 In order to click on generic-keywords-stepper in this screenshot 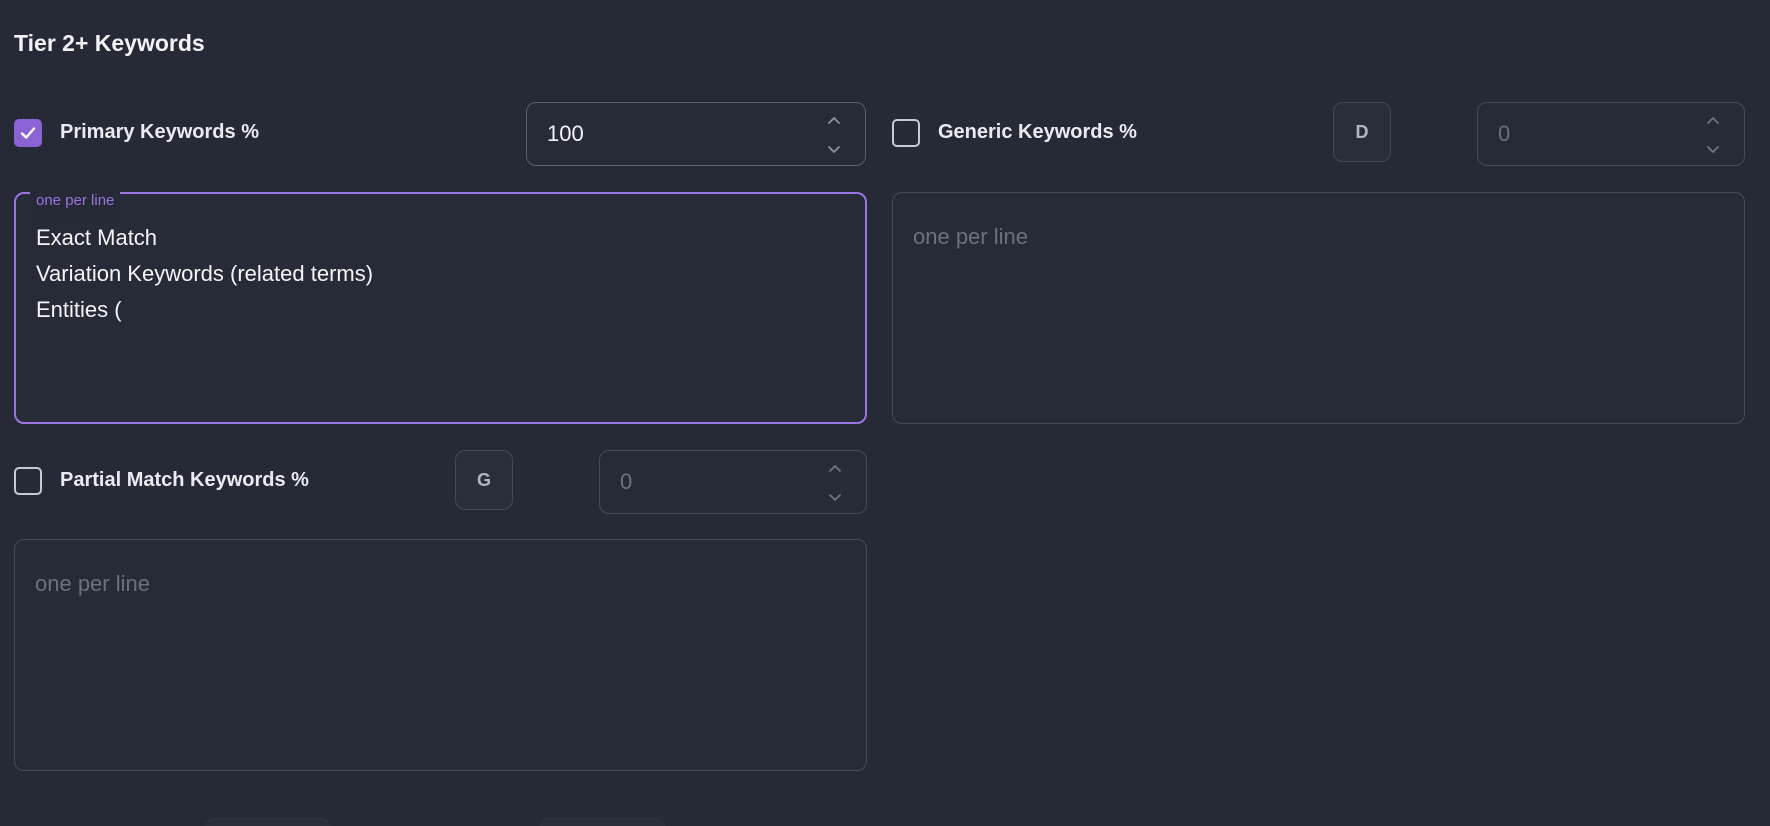, I will do `click(1713, 135)`.